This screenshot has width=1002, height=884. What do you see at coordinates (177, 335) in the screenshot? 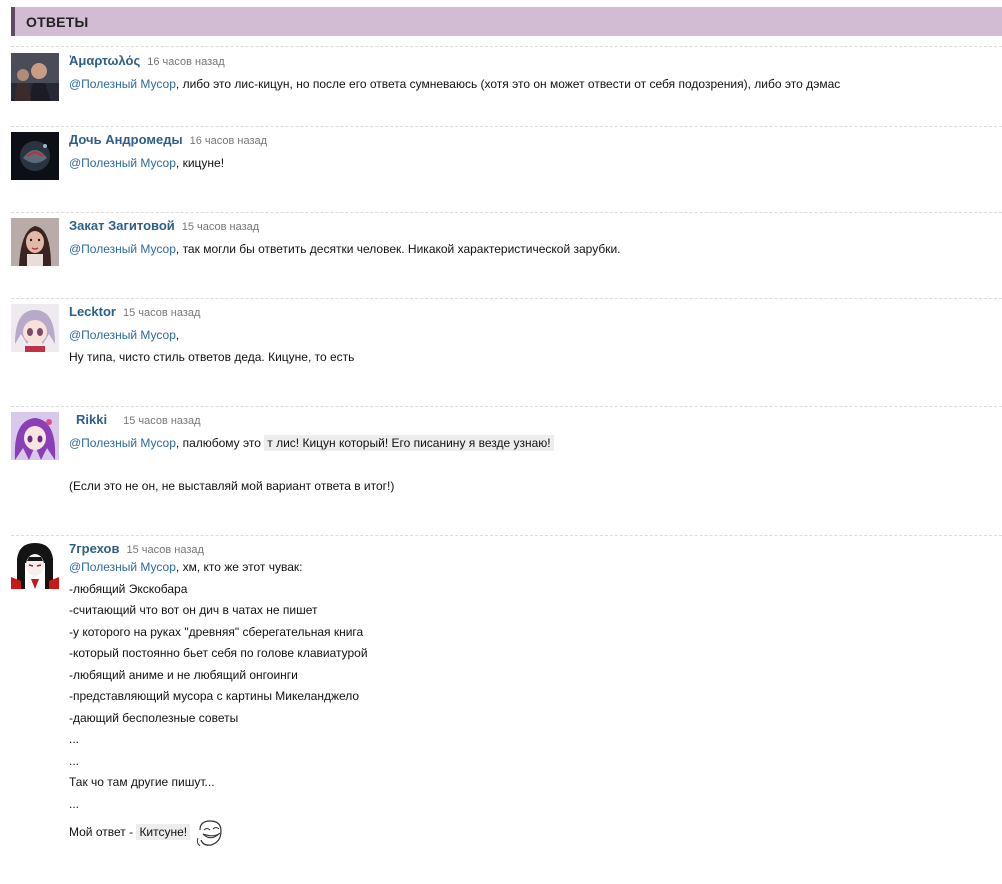
I see `text-fragment: ,` at bounding box center [177, 335].